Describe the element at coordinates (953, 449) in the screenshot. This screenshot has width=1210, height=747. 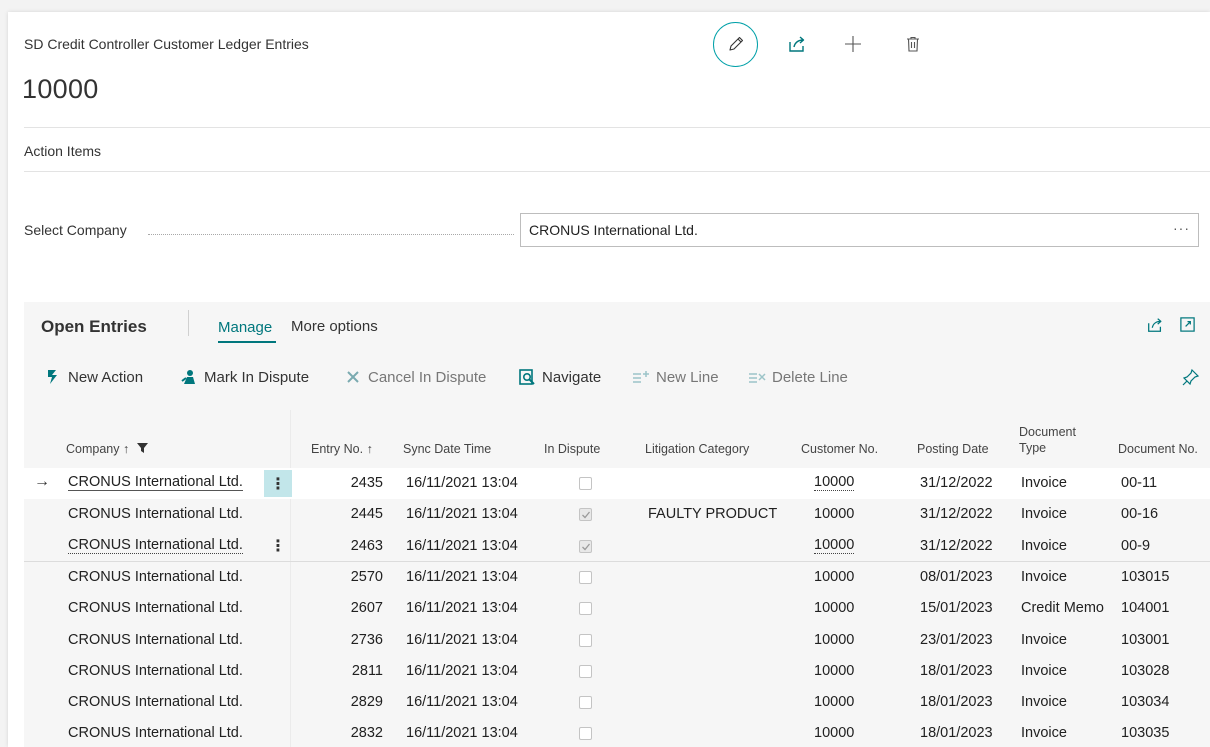
I see `col-posting-date: Posting Date` at that location.